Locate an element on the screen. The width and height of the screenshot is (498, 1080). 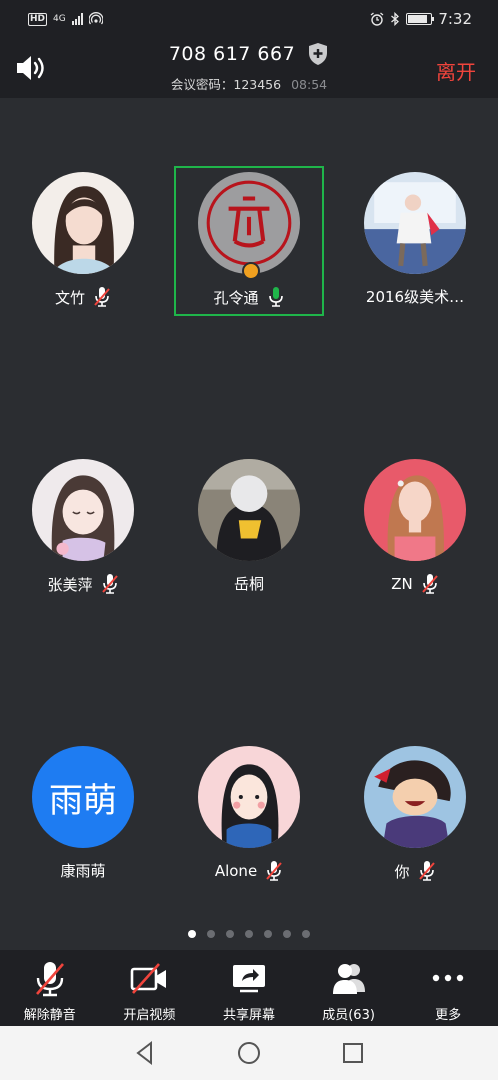
share-screen-icon is located at coordinates (248, 979).